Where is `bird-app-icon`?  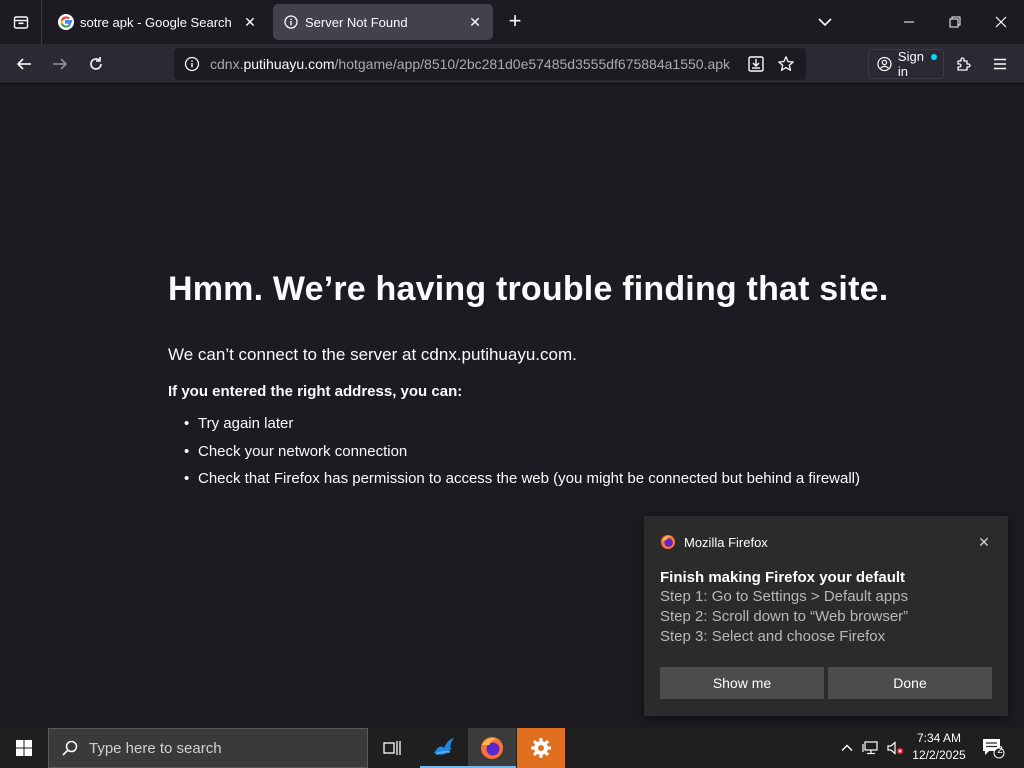 bird-app-icon is located at coordinates (444, 746).